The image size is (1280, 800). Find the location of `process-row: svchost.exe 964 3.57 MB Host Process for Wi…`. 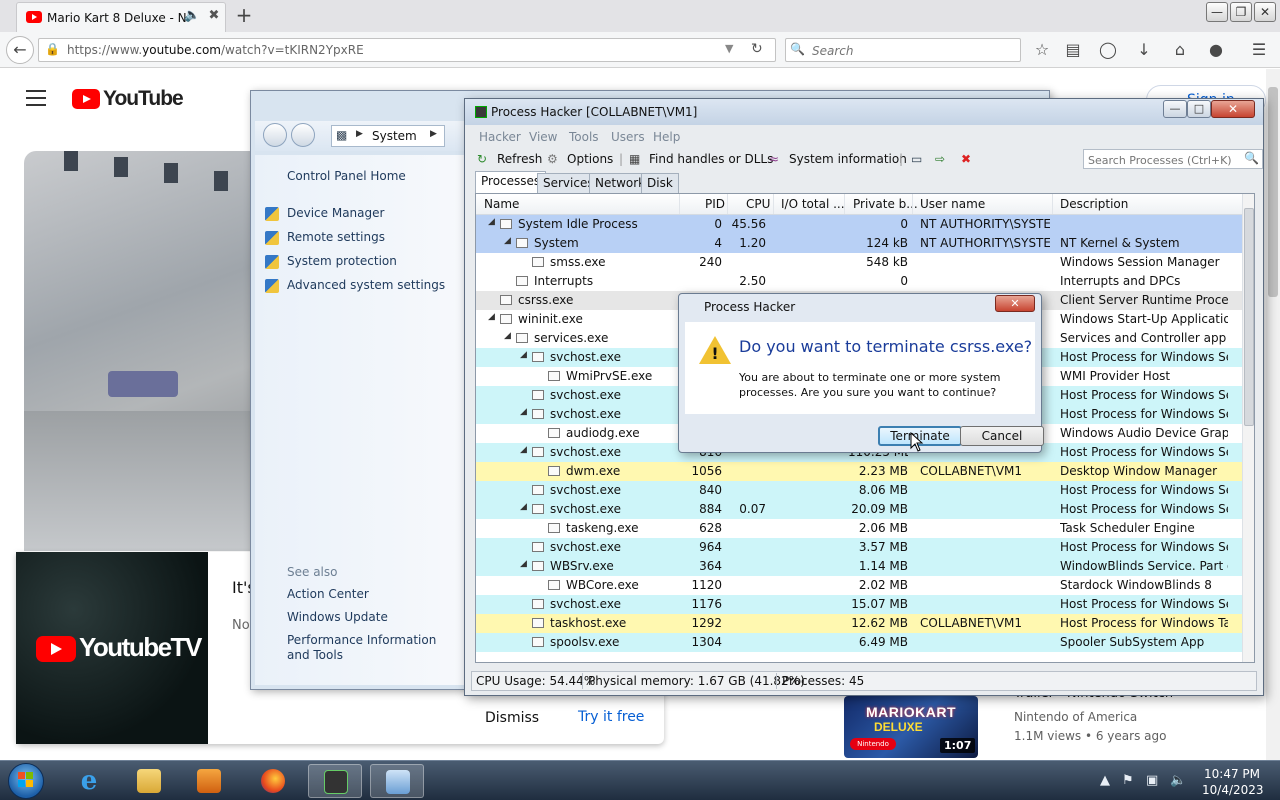

process-row: svchost.exe 964 3.57 MB Host Process for Wi… is located at coordinates (859, 547).